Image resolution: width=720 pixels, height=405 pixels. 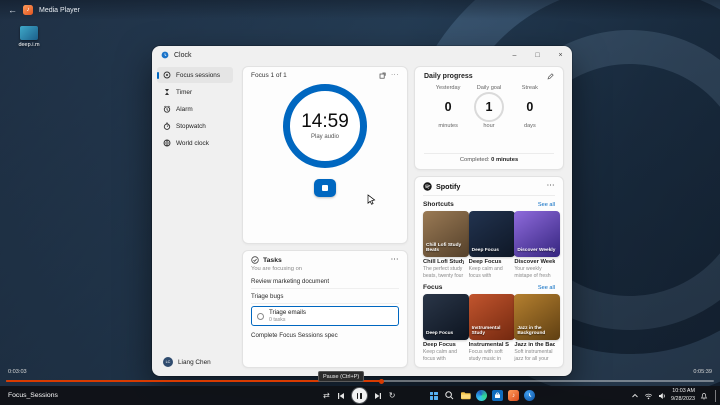 I want to click on task-item: Triage bugs, so click(x=325, y=296).